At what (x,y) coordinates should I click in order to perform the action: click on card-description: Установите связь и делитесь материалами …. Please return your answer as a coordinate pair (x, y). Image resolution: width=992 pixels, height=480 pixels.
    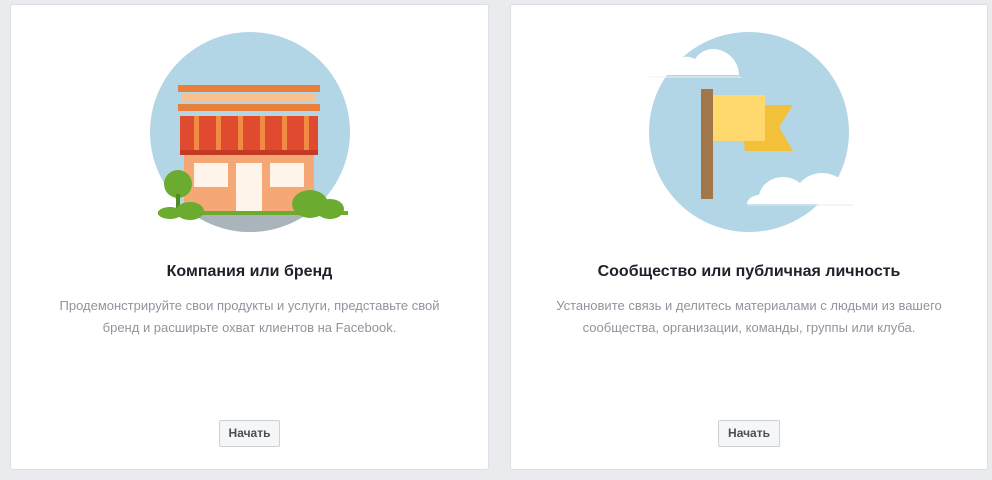
    Looking at the image, I should click on (749, 317).